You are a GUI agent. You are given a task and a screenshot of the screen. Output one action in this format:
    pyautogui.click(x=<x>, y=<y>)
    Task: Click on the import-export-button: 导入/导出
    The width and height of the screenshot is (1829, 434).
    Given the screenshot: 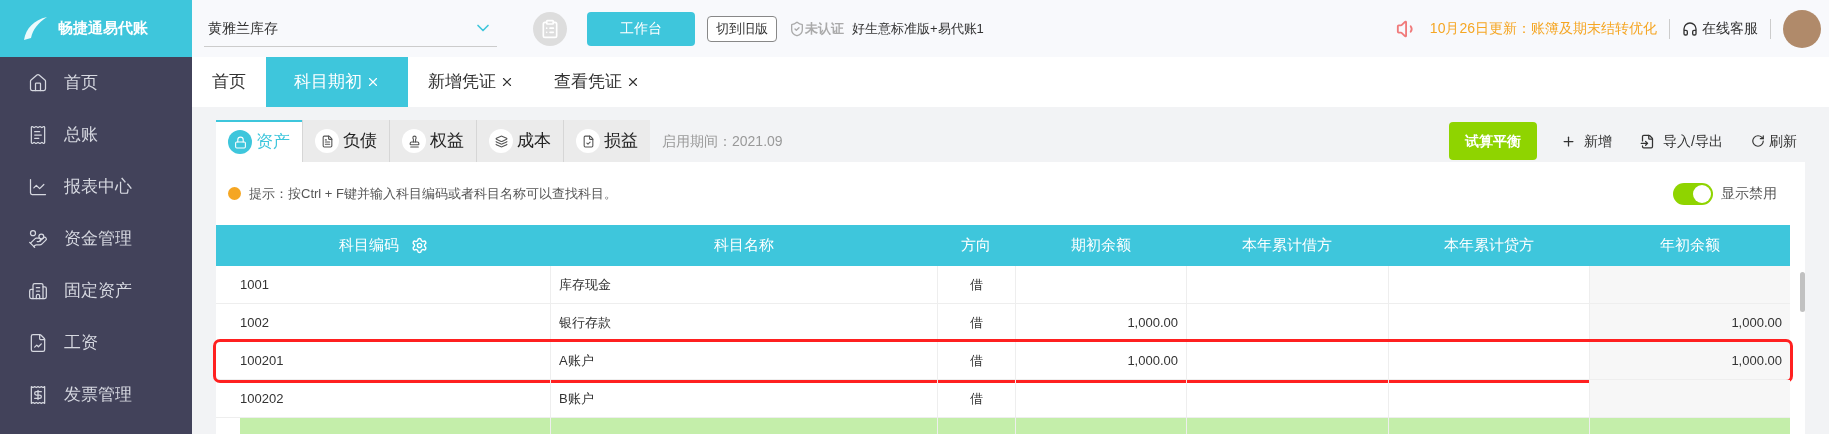 What is the action you would take?
    pyautogui.click(x=1681, y=141)
    